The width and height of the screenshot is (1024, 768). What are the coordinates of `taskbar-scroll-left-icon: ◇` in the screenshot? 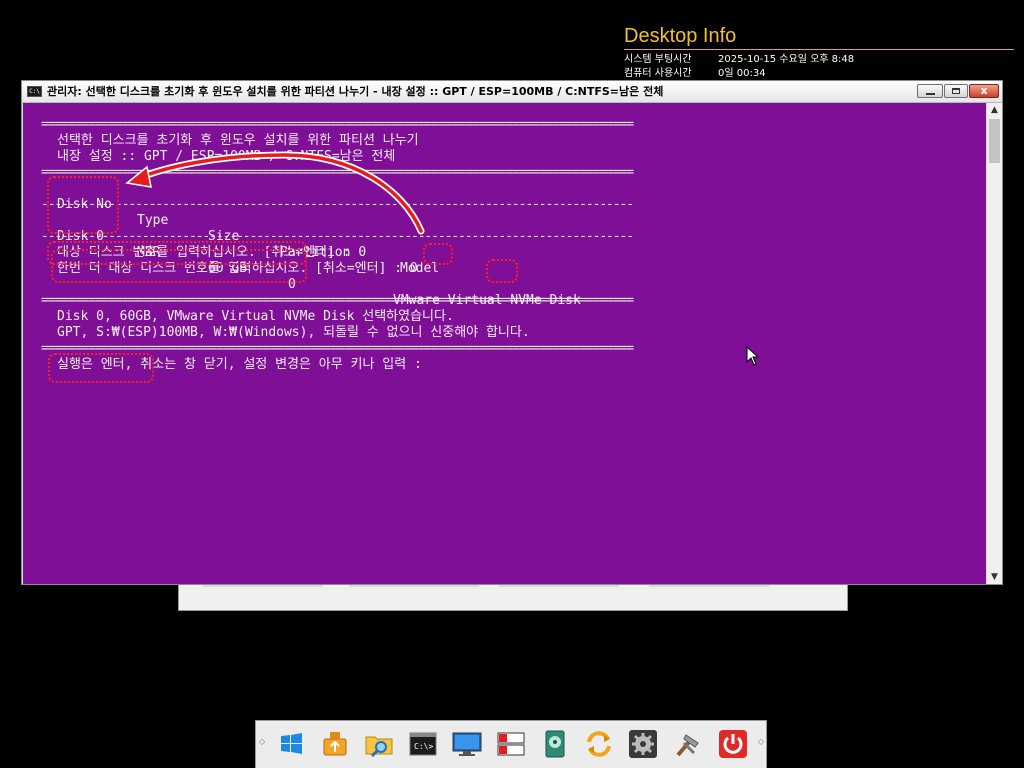 It's located at (262, 741).